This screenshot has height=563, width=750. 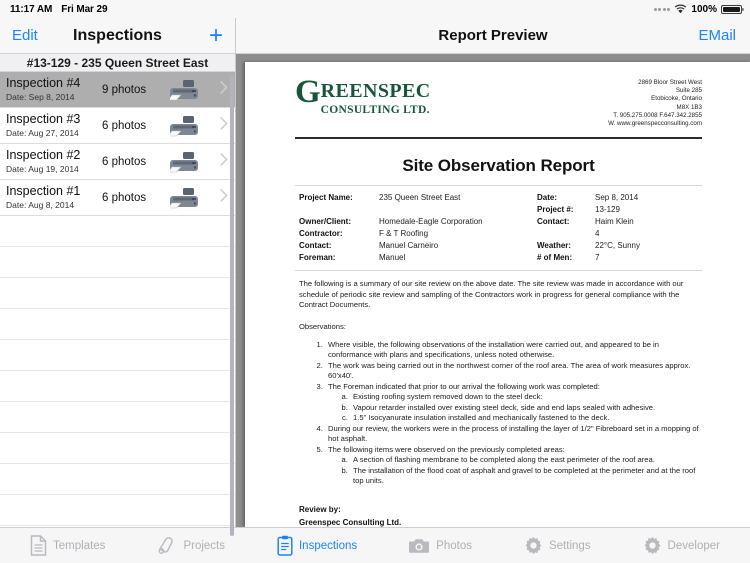 What do you see at coordinates (717, 35) in the screenshot?
I see `email-button: EMail` at bounding box center [717, 35].